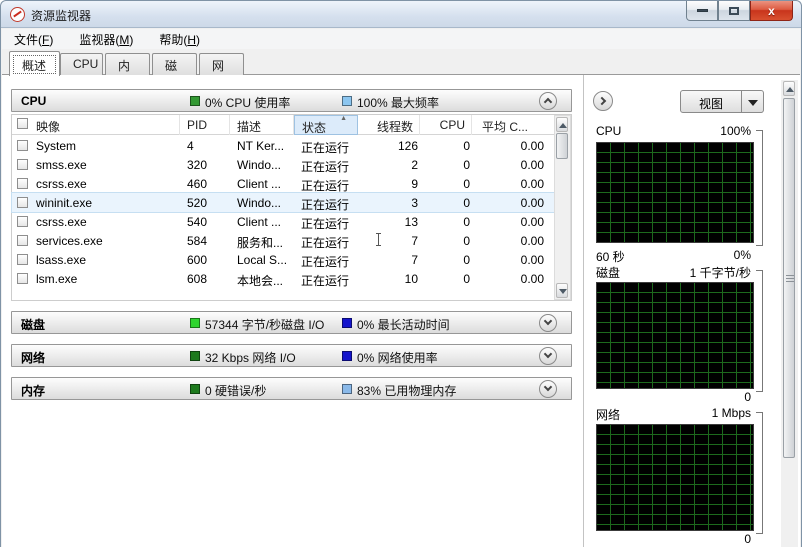 The width and height of the screenshot is (802, 547). I want to click on table-row: System 4 NT Ker... 正在运行 126 0 0.00, so click(283, 145).